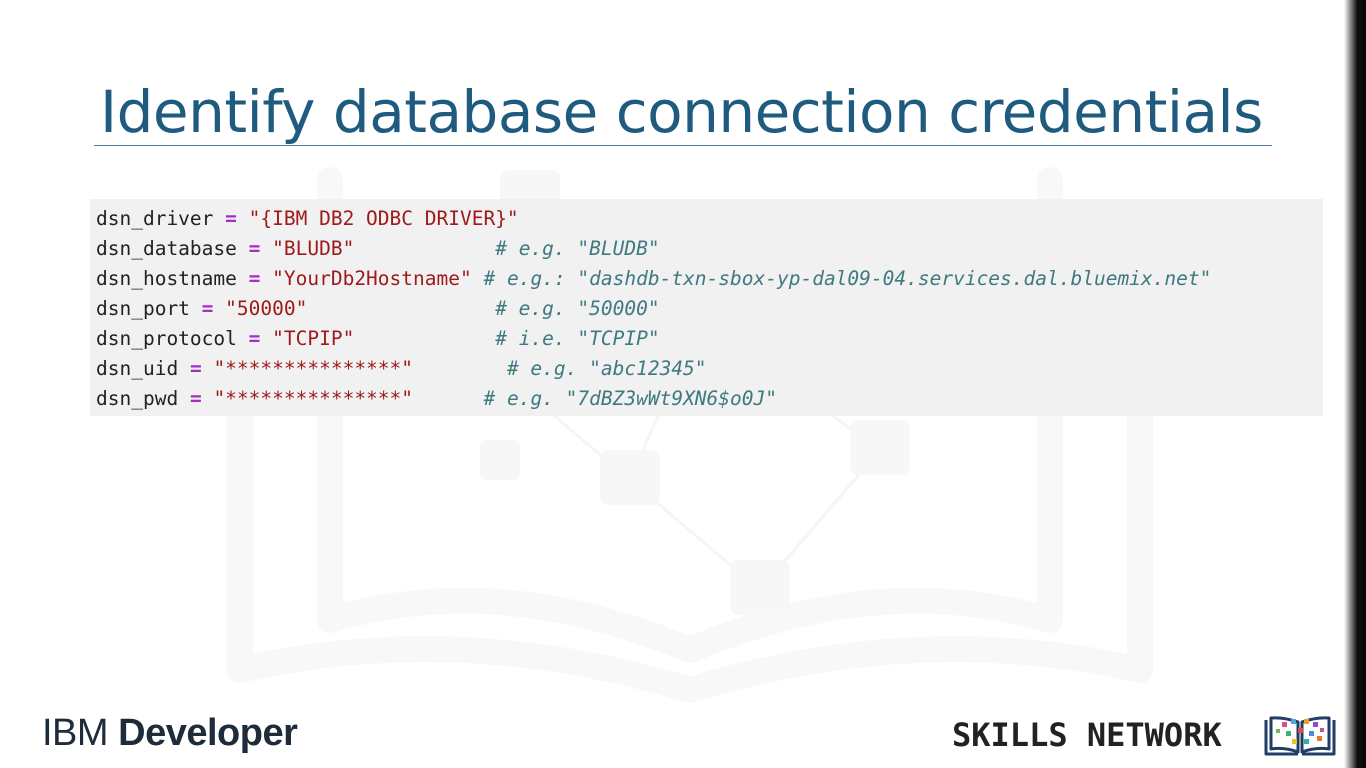  I want to click on string-value: "{IBM DB2 ODBC DRIVER}", so click(383, 218).